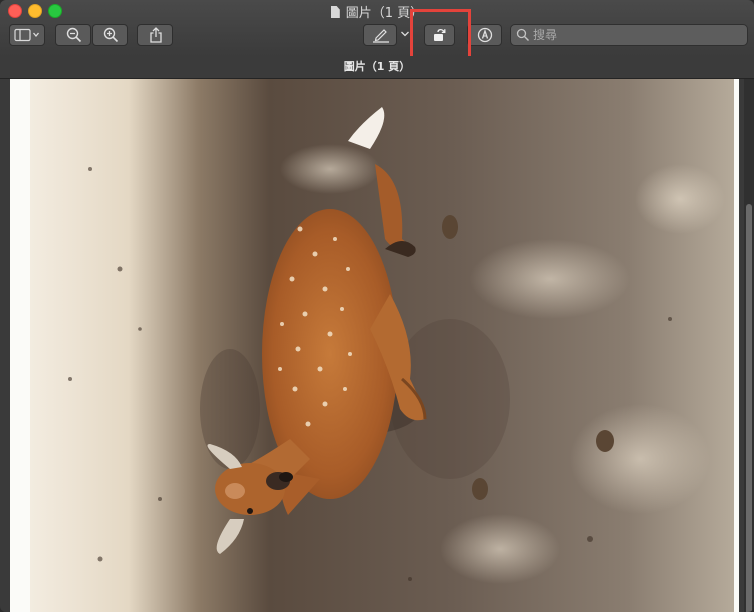 This screenshot has height=612, width=754. I want to click on zoom-out-button, so click(73, 35).